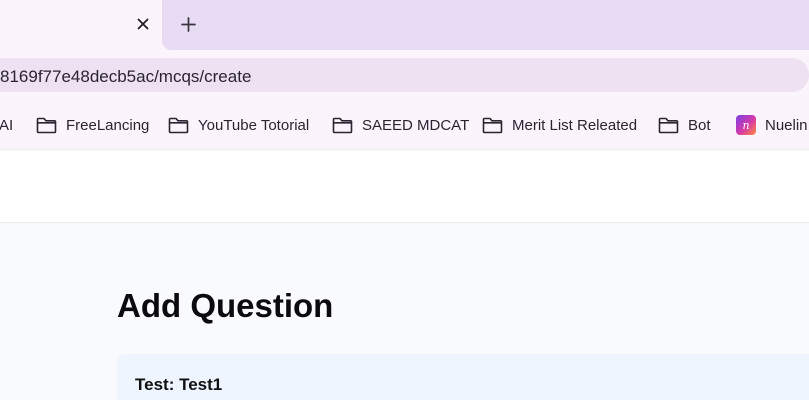 This screenshot has height=400, width=809. I want to click on bookmark-youtube-totorial: YouTube Totorial, so click(239, 124).